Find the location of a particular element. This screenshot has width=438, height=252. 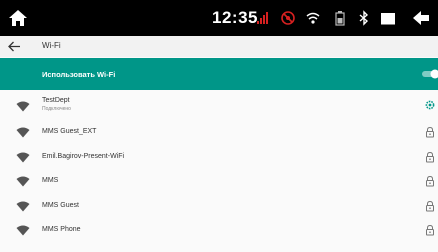

gear-icon is located at coordinates (430, 105).